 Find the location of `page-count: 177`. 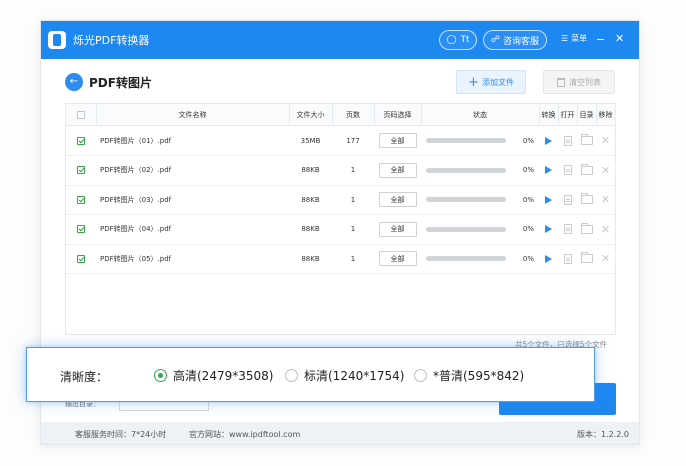

page-count: 177 is located at coordinates (353, 140).